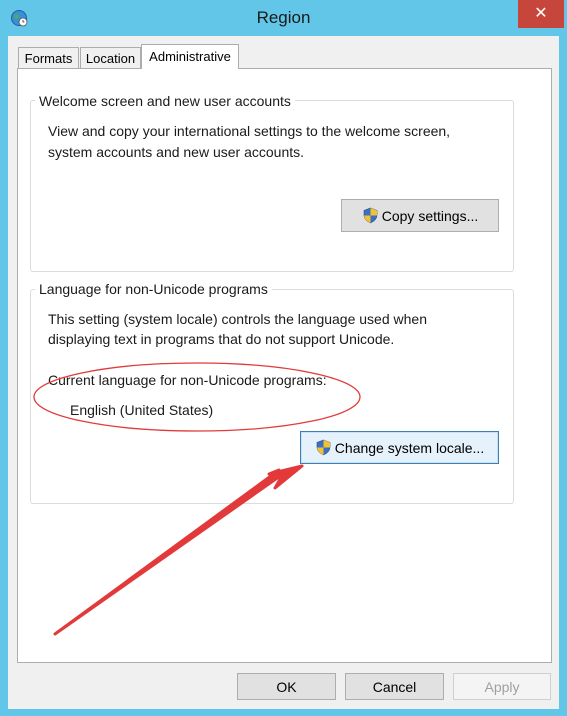 Image resolution: width=567 pixels, height=716 pixels. What do you see at coordinates (283, 17) in the screenshot?
I see `window-title: Region` at bounding box center [283, 17].